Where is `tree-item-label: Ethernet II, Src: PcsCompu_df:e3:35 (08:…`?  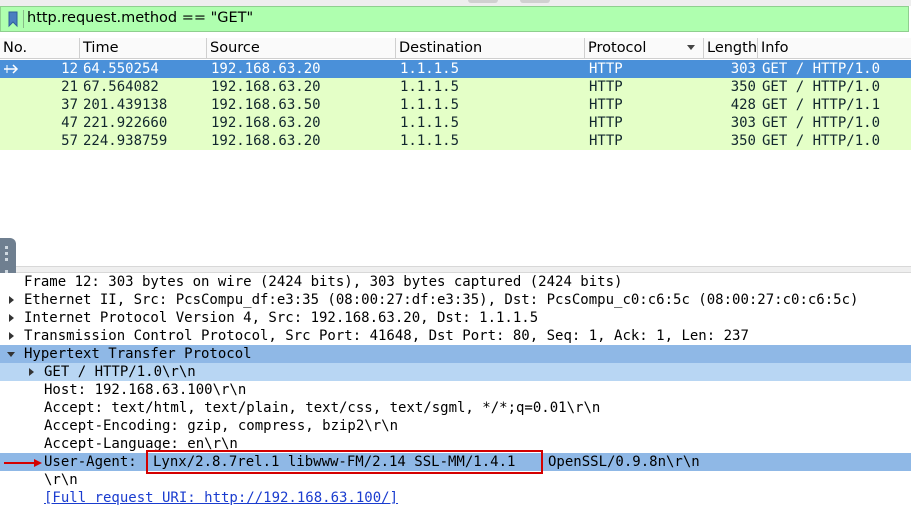
tree-item-label: Ethernet II, Src: PcsCompu_df:e3:35 (08:… is located at coordinates (441, 300).